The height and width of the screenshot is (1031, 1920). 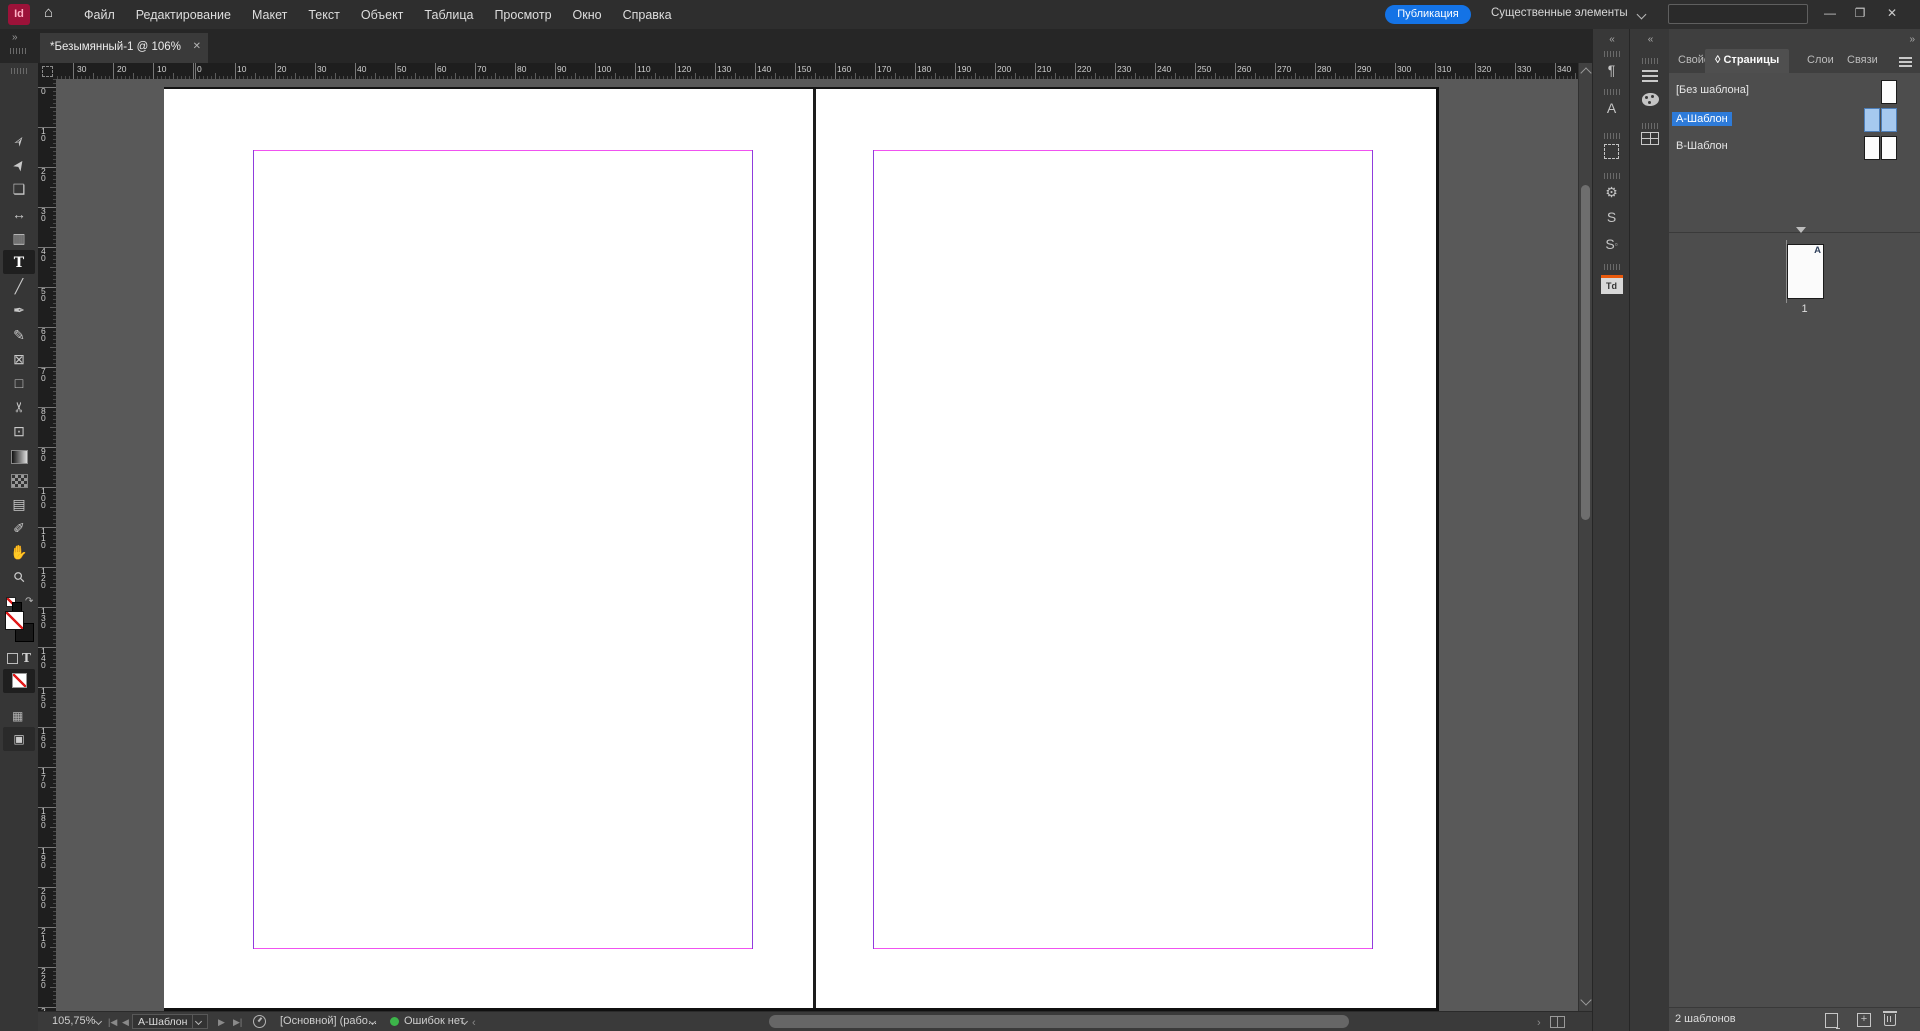 What do you see at coordinates (1059, 1021) in the screenshot?
I see `horizontal-scrollbar-thumb` at bounding box center [1059, 1021].